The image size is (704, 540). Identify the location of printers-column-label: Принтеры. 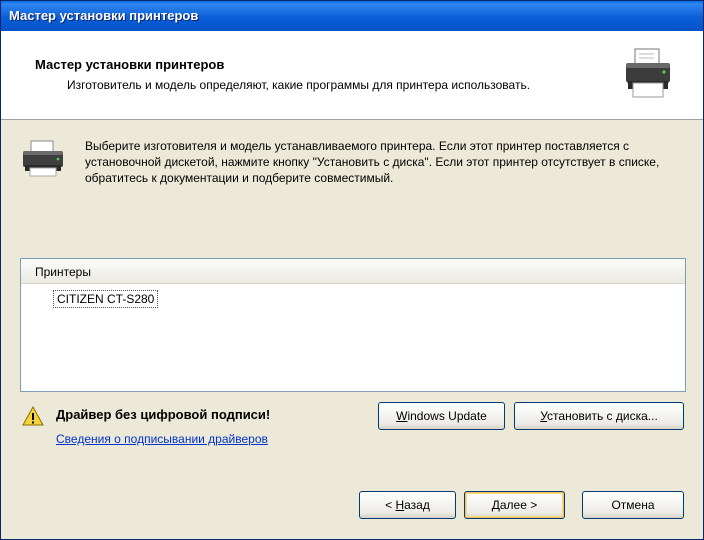
(63, 272).